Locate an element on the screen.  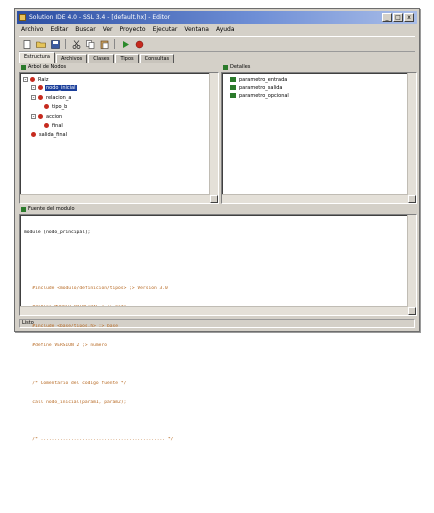
list-item: parametro_opcional is located at coordinates (260, 95).